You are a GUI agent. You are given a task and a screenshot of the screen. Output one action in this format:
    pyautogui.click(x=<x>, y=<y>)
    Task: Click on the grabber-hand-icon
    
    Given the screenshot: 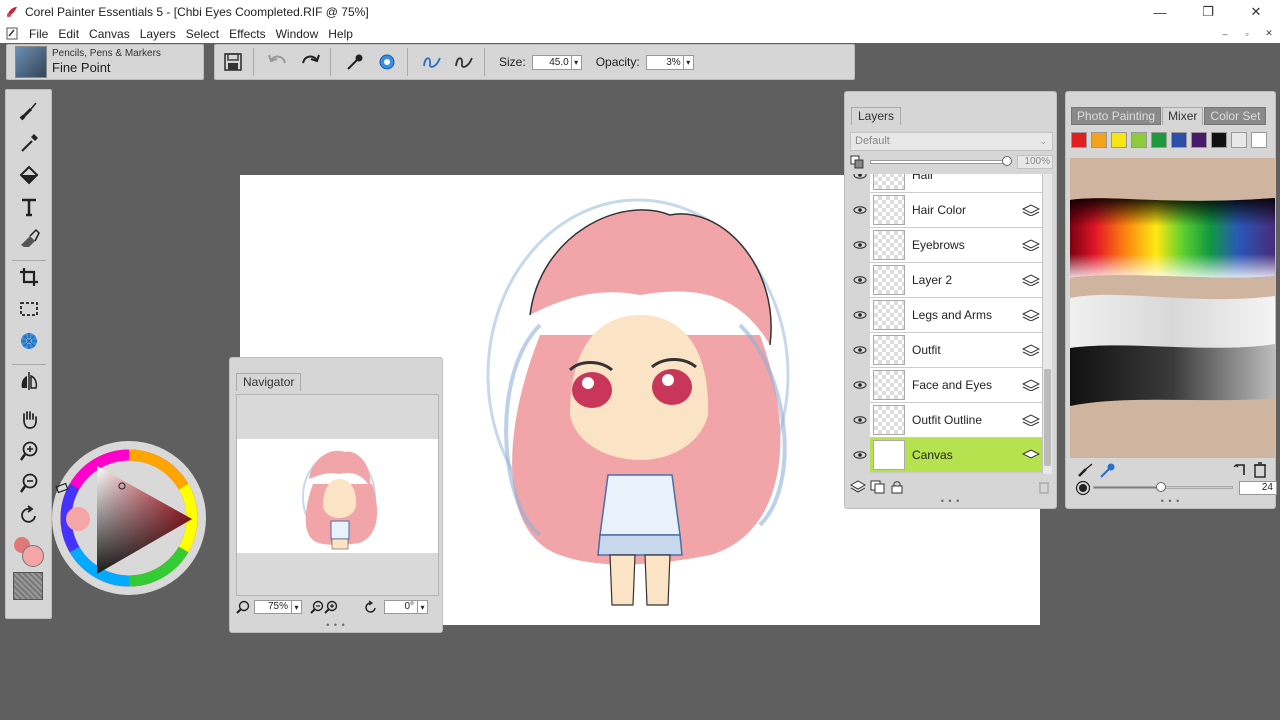 What is the action you would take?
    pyautogui.click(x=29, y=419)
    